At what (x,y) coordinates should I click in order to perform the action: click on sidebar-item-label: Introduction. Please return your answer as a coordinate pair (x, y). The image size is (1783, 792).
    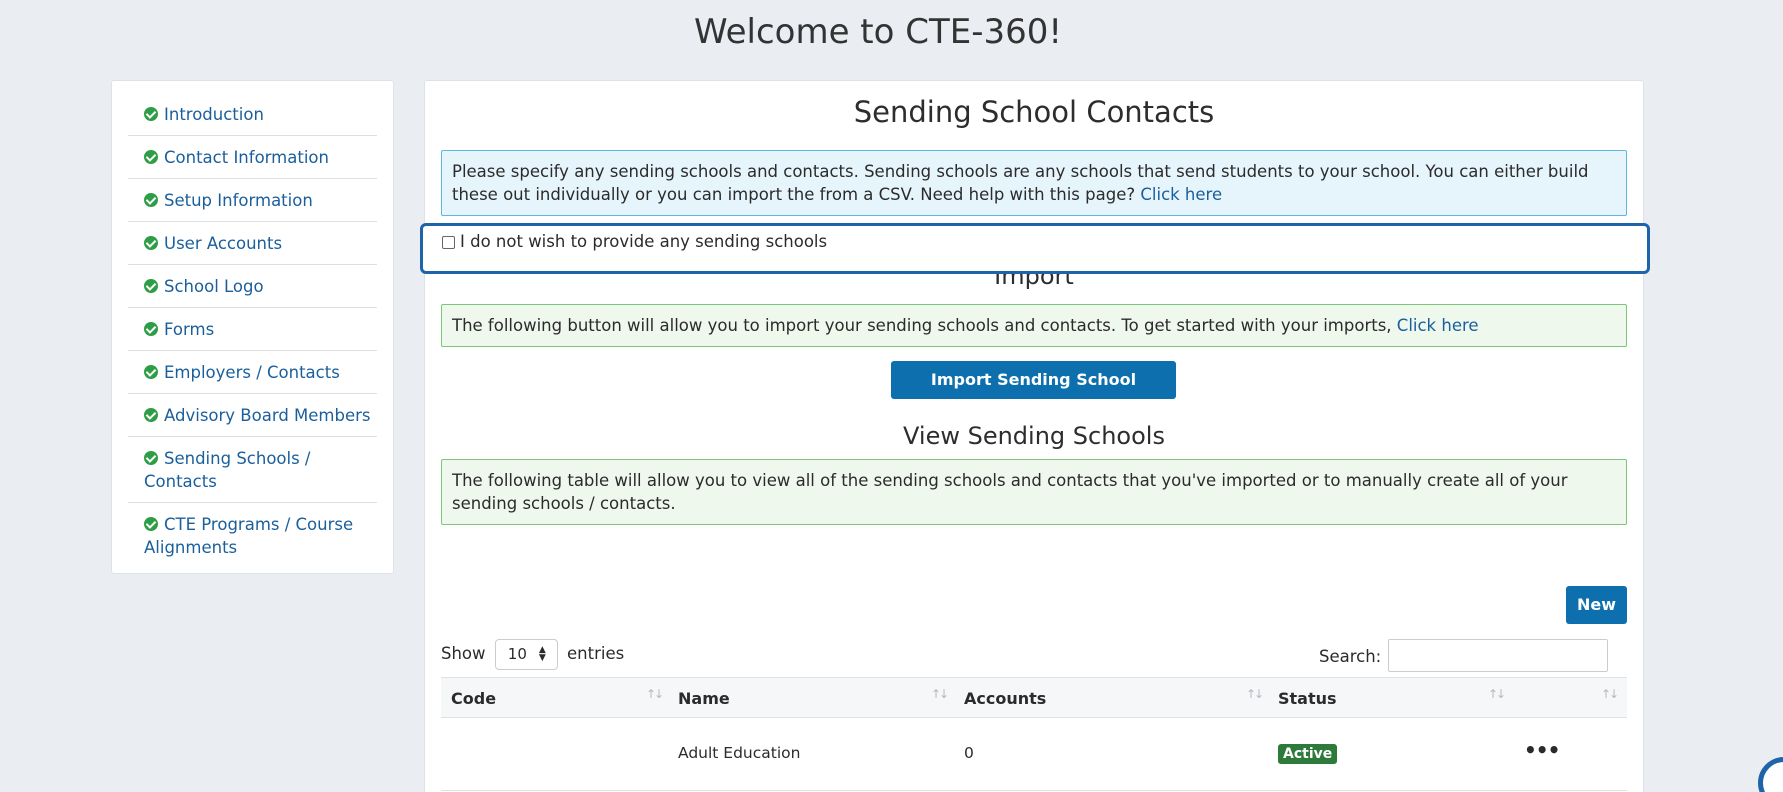
    Looking at the image, I should click on (214, 114).